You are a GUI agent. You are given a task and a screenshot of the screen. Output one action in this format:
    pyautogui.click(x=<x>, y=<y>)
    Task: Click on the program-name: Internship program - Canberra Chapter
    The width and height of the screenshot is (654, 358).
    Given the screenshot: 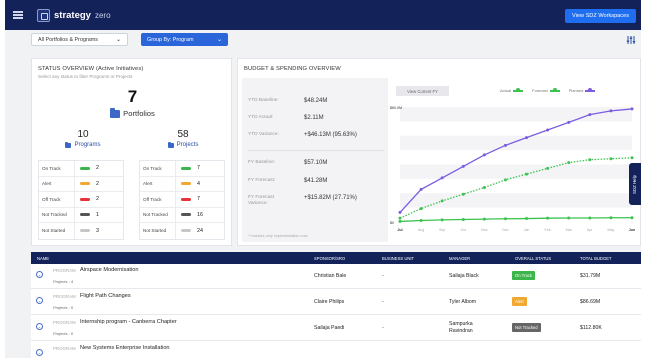 What is the action you would take?
    pyautogui.click(x=128, y=322)
    